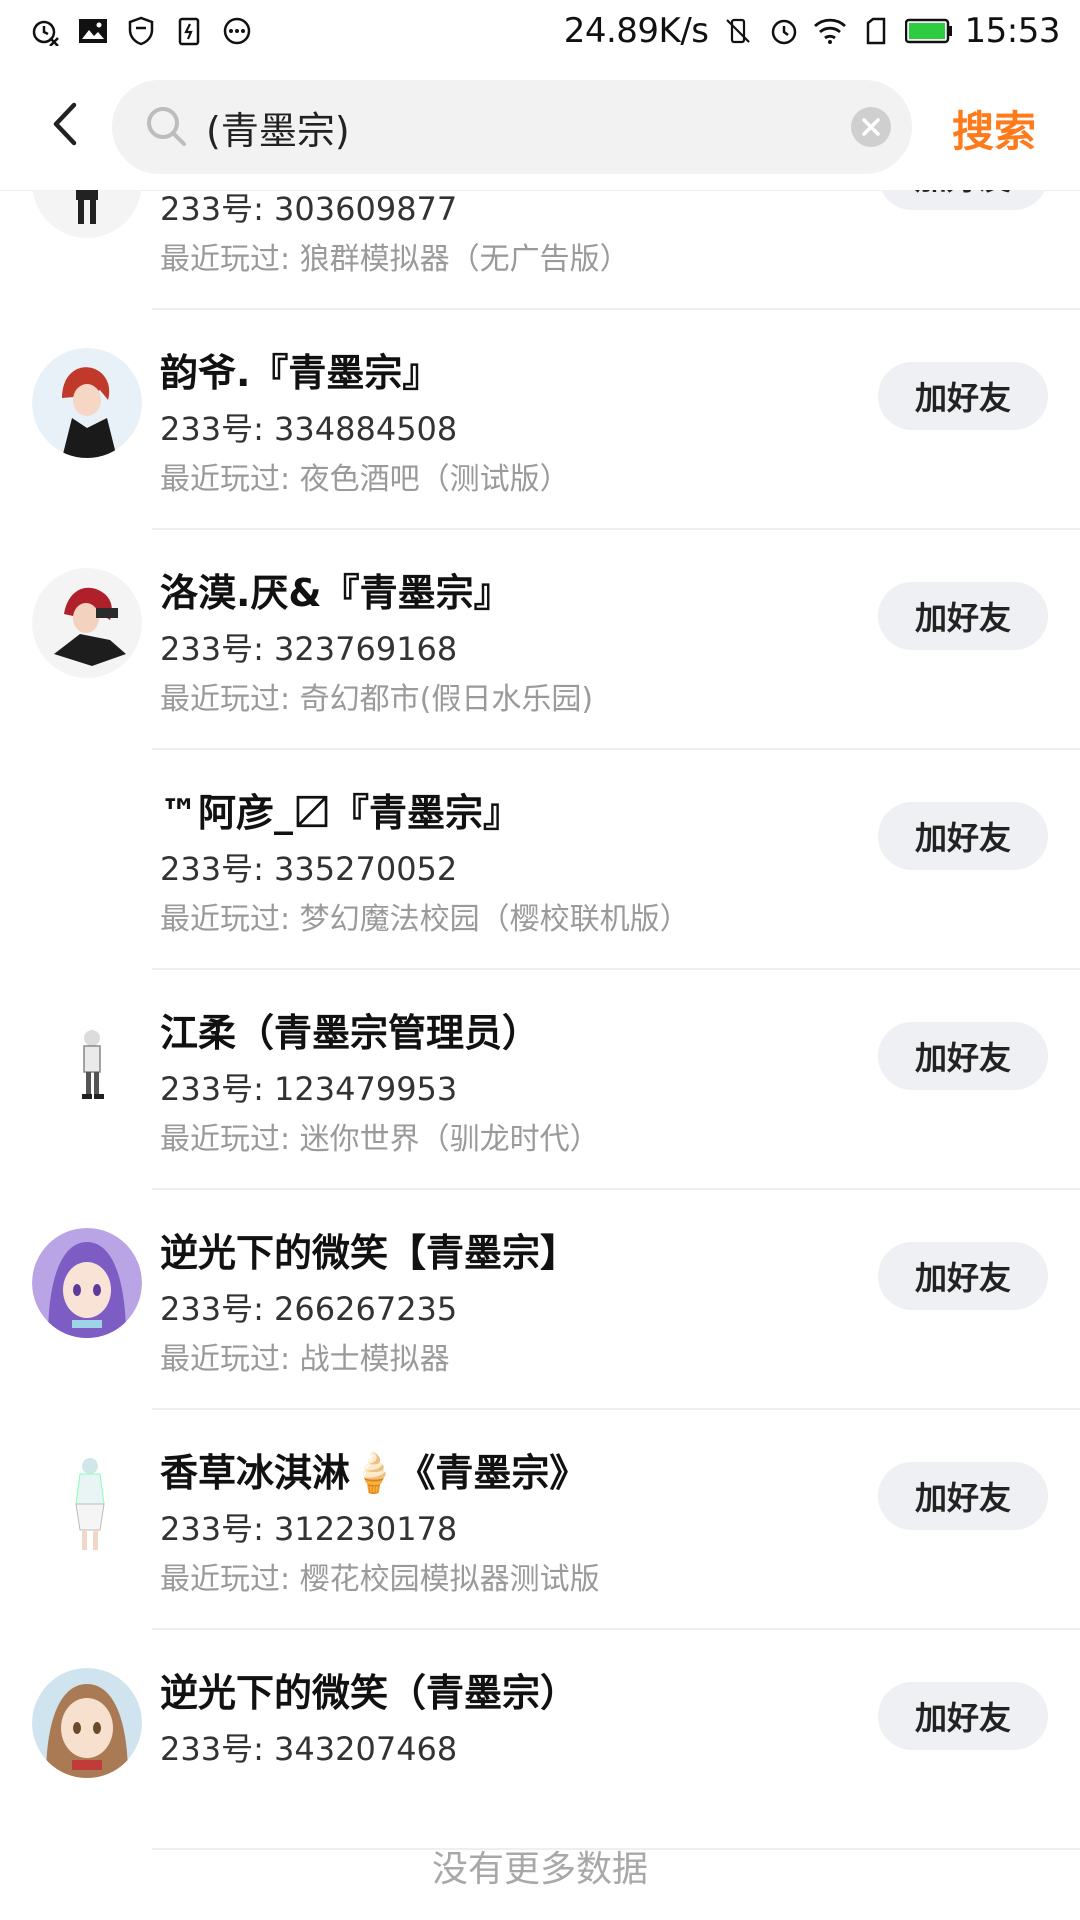 The image size is (1080, 1920). I want to click on vibrate-off-icon, so click(738, 31).